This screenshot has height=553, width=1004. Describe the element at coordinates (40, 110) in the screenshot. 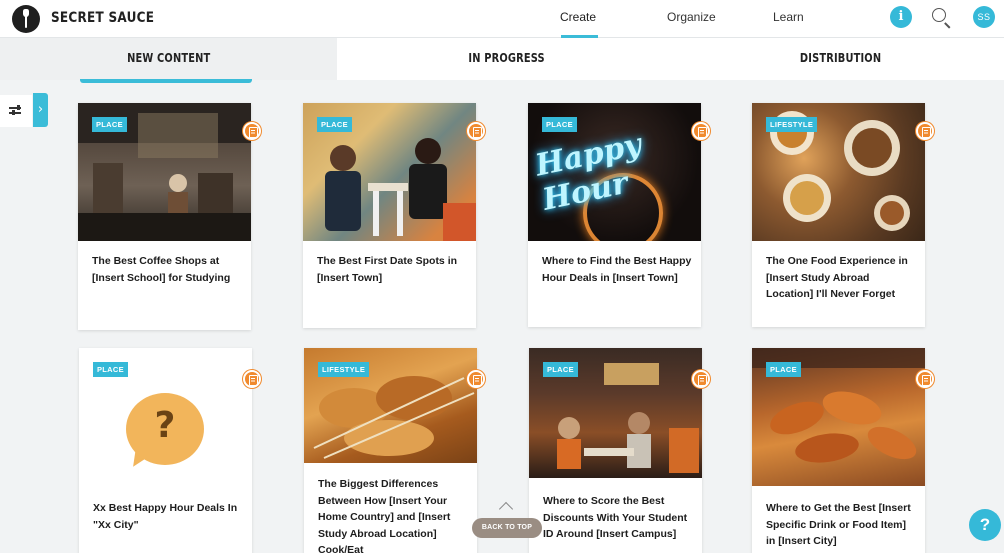

I see `chevron-right-icon: ›` at that location.